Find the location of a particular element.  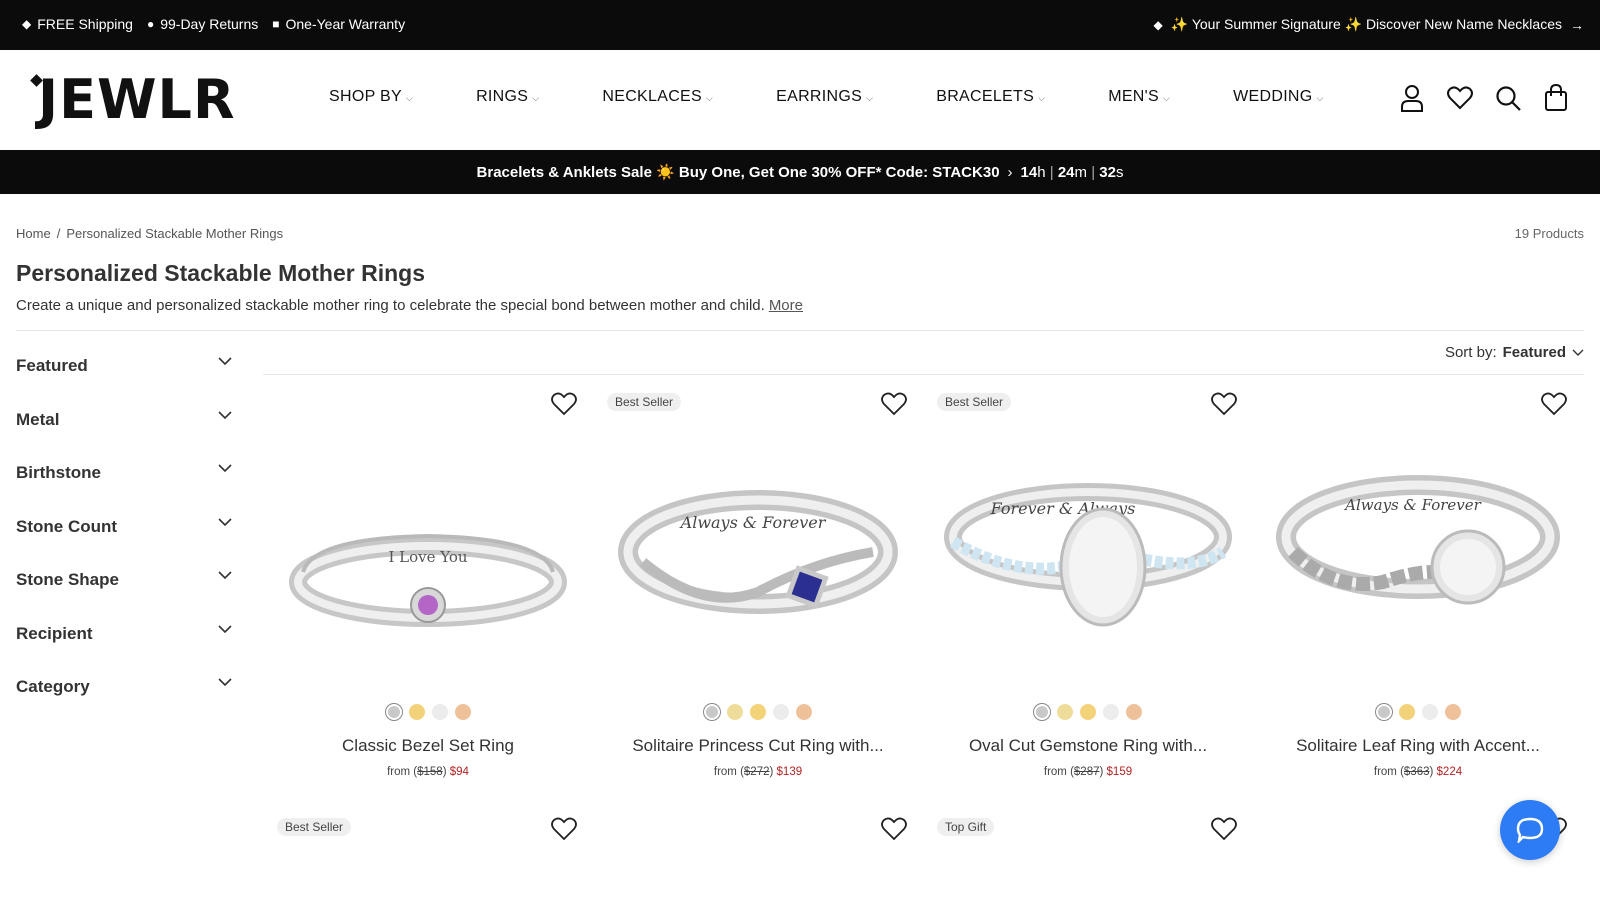

product-price: from ($158) $94 is located at coordinates (428, 772).